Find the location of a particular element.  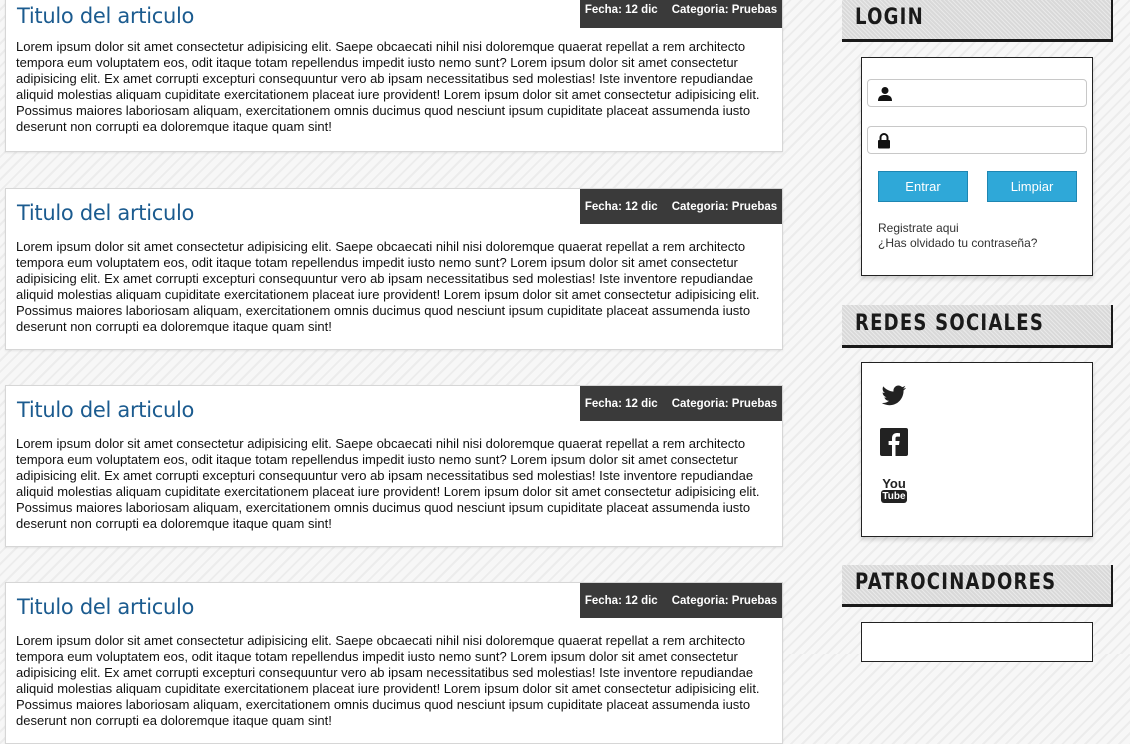

social-heading: REDES SOCIALES is located at coordinates (950, 323).